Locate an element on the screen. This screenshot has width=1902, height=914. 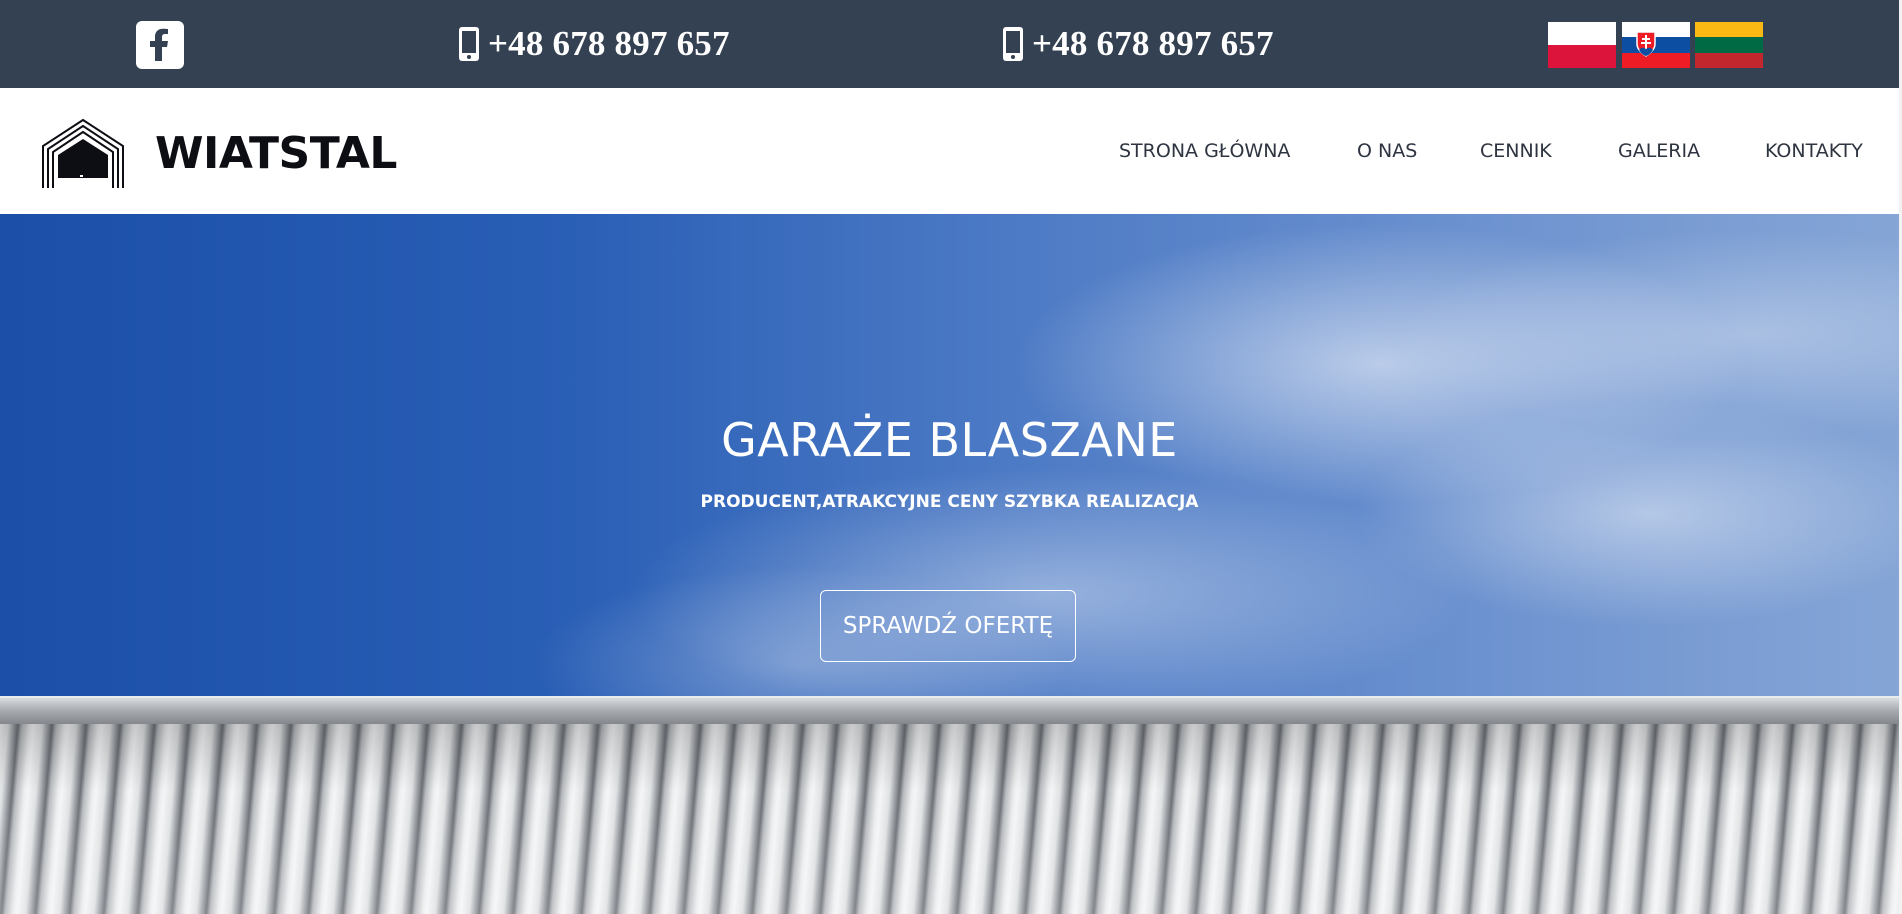
facebook-icon is located at coordinates (160, 45).